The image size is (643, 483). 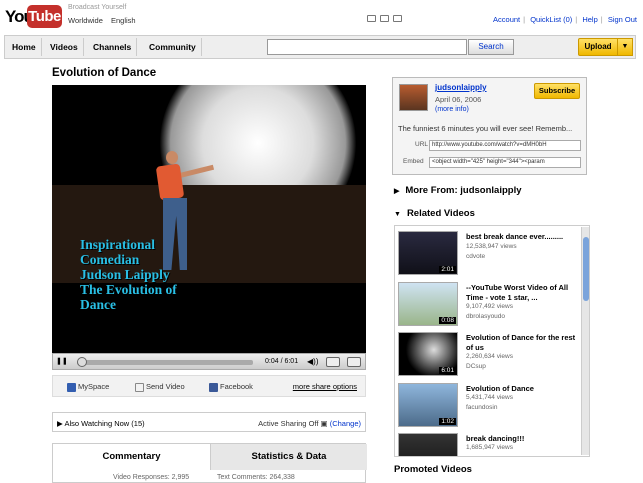 I want to click on video-title-link: Evolution of Dance, so click(x=522, y=389).